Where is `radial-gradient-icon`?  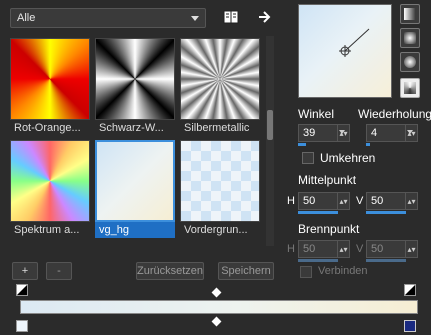 radial-gradient-icon is located at coordinates (410, 62).